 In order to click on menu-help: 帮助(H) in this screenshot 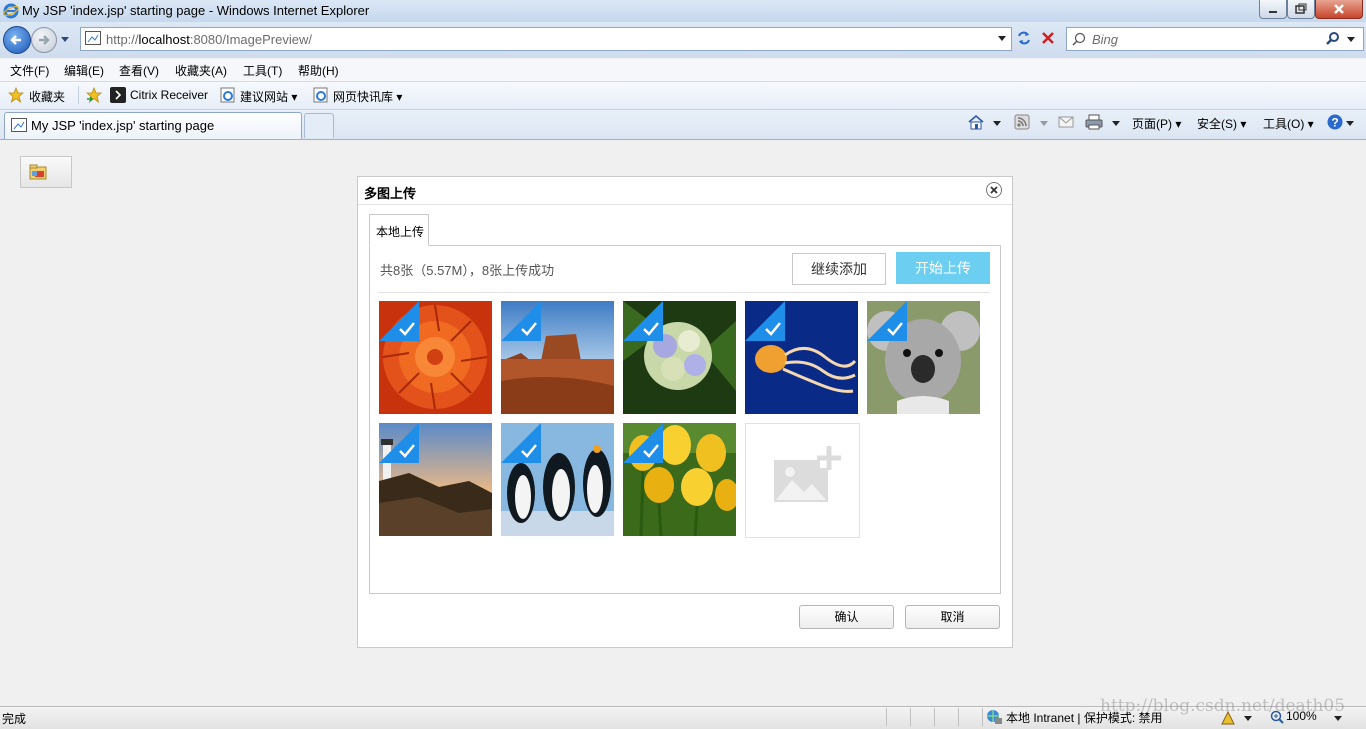, I will do `click(318, 70)`.